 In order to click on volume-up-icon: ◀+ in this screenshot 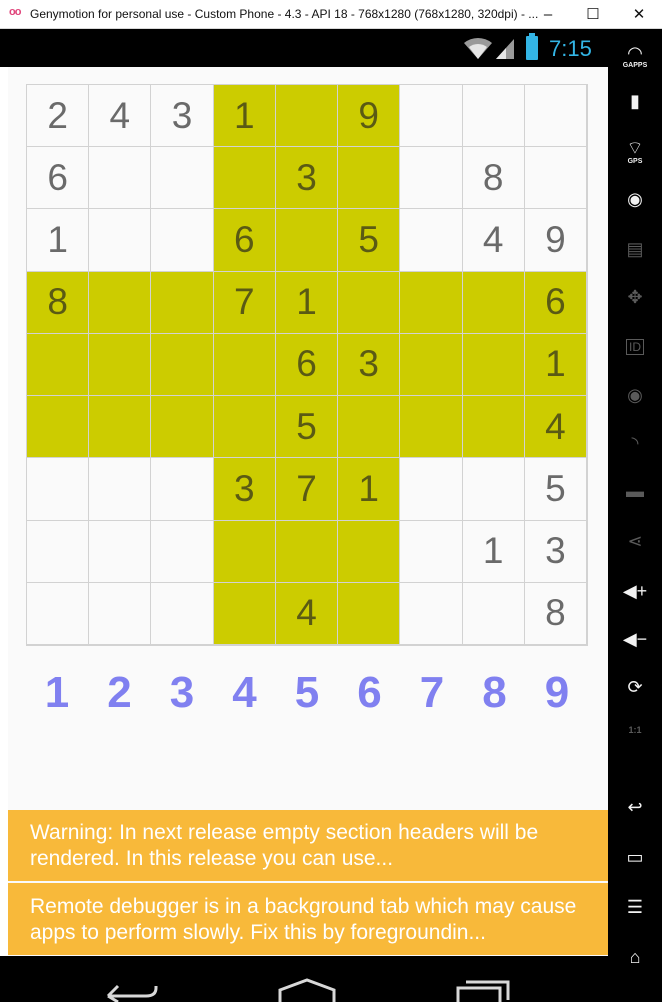, I will do `click(635, 591)`.